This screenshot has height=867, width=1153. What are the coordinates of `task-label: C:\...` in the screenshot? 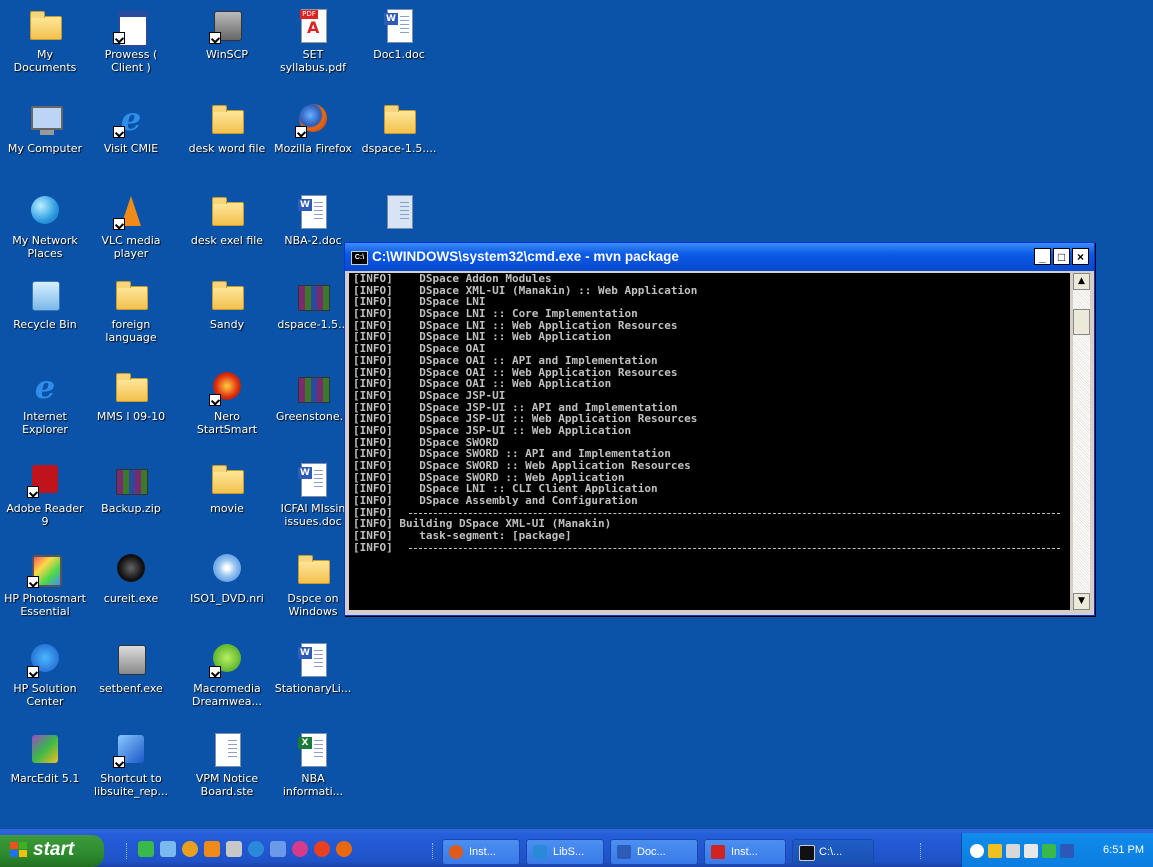 It's located at (831, 852).